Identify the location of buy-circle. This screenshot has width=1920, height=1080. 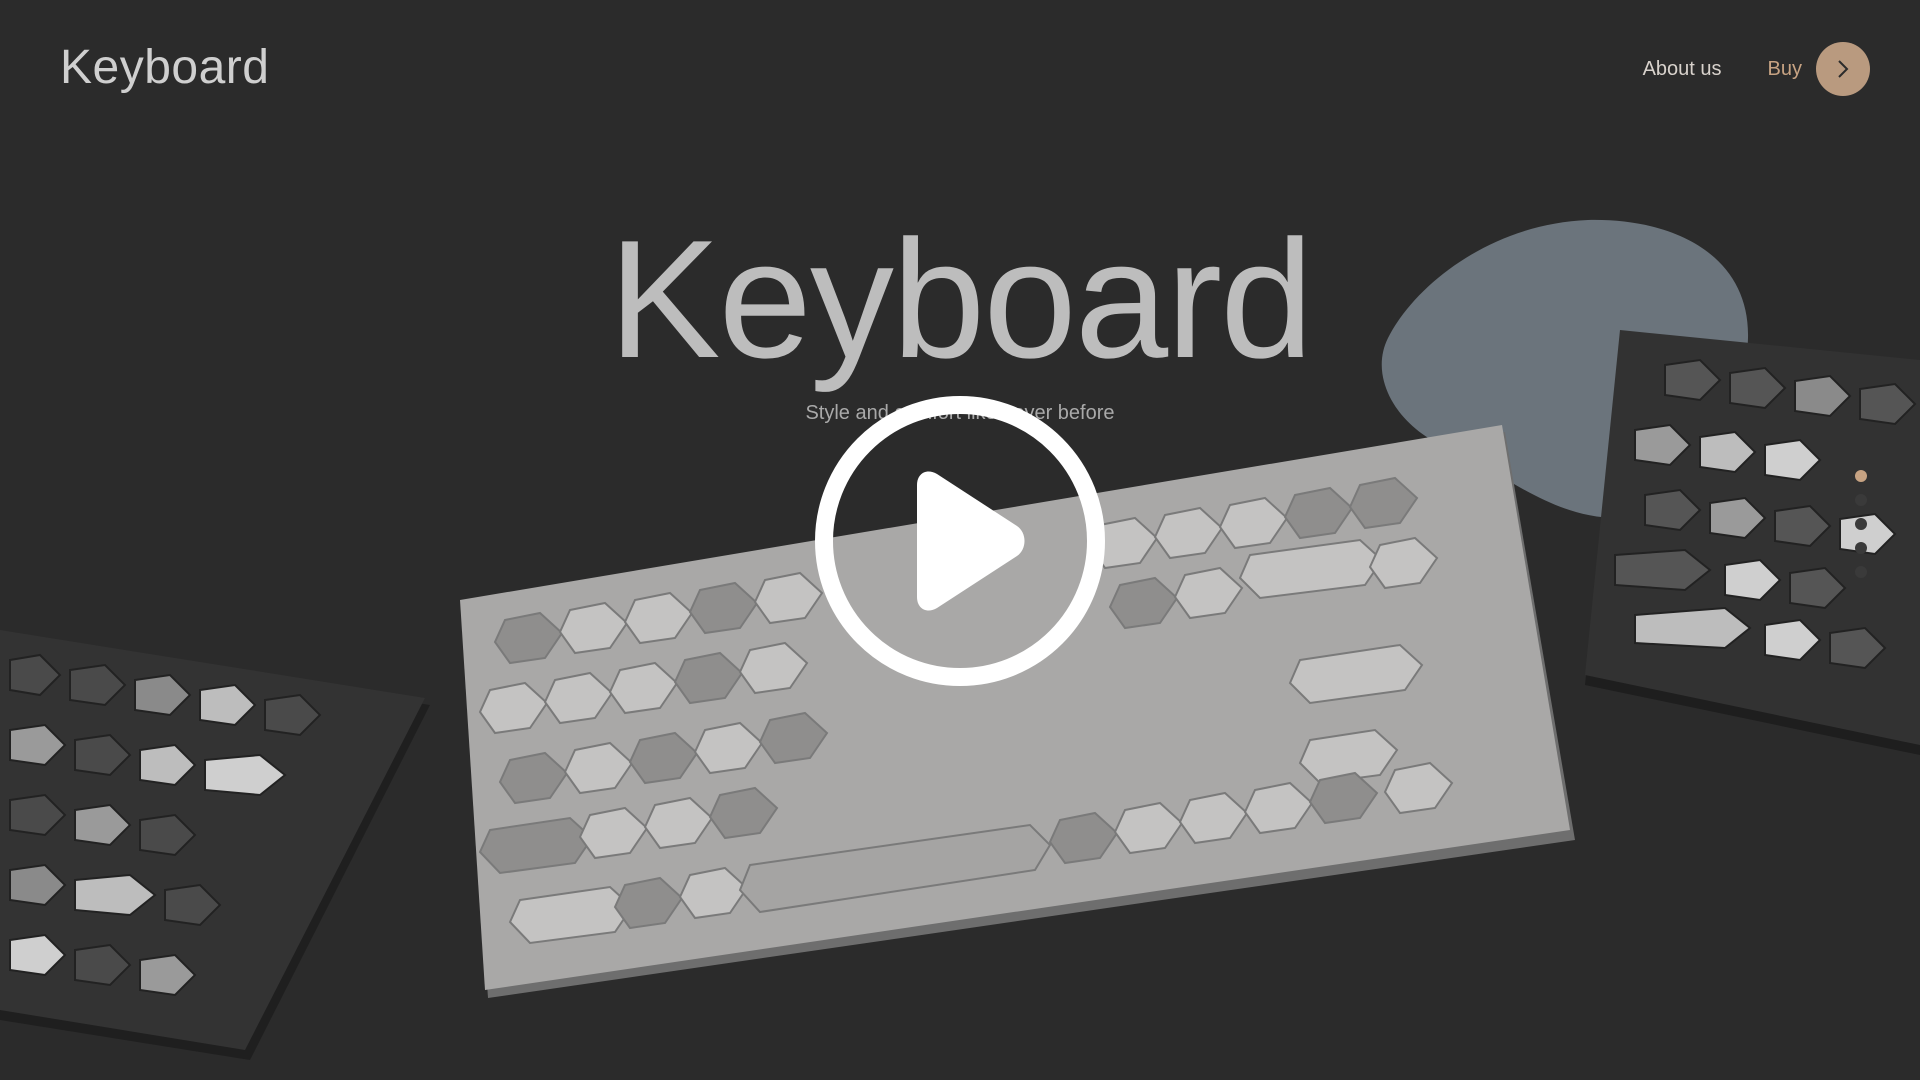
(1843, 69).